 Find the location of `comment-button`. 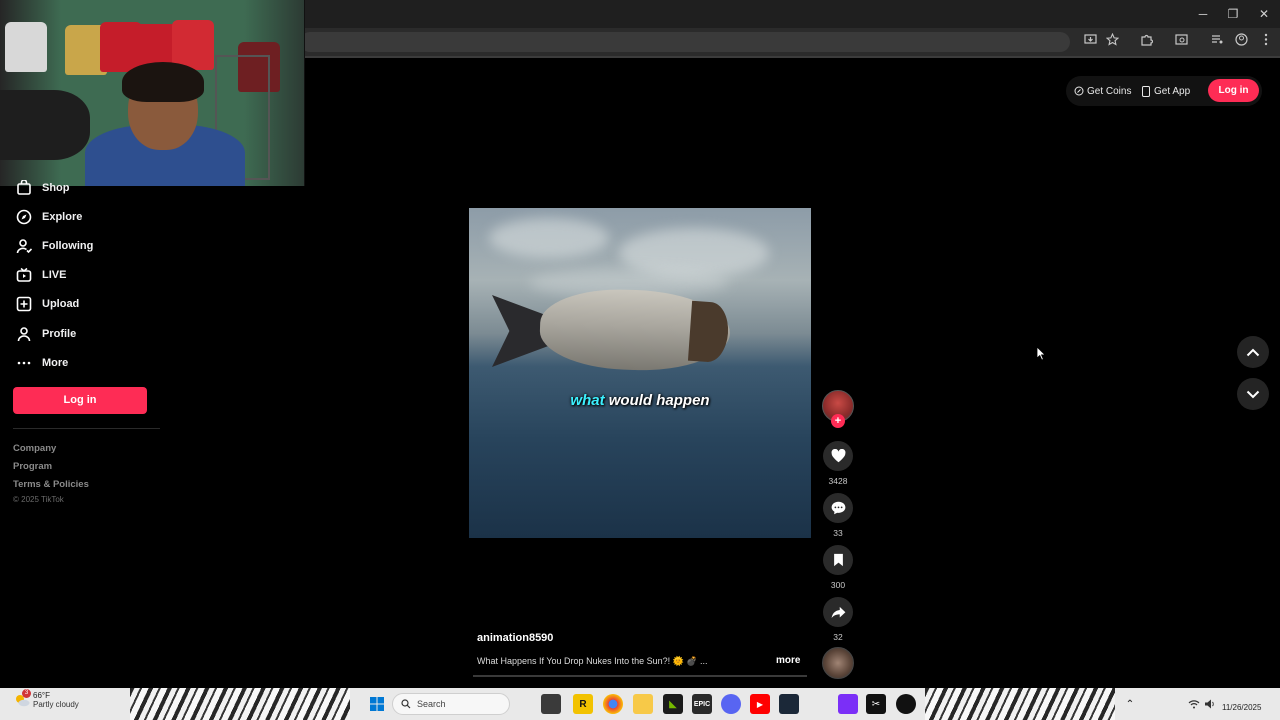

comment-button is located at coordinates (838, 508).